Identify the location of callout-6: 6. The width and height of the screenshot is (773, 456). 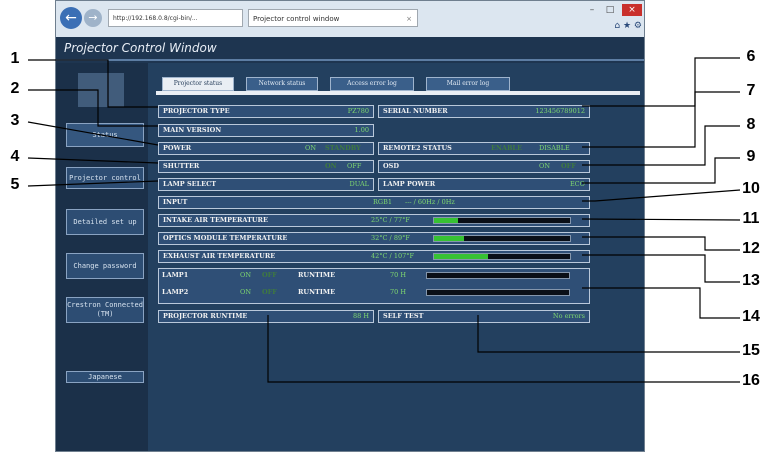
(751, 56).